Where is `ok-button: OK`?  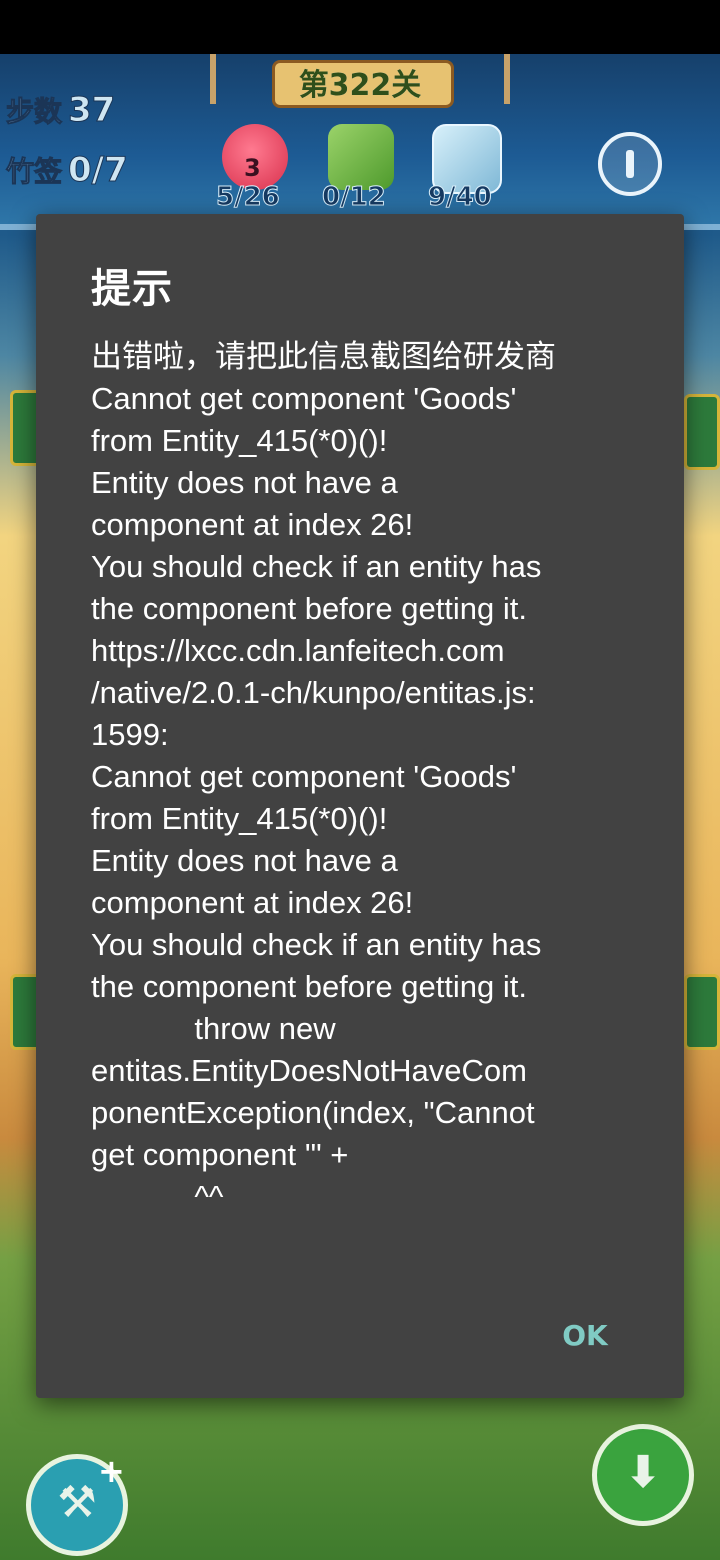
ok-button: OK is located at coordinates (585, 1336).